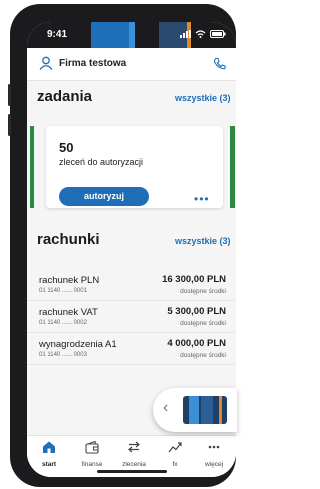 This screenshot has width=320, height=489. Describe the element at coordinates (68, 239) in the screenshot. I see `accounts-title: rachunki` at that location.